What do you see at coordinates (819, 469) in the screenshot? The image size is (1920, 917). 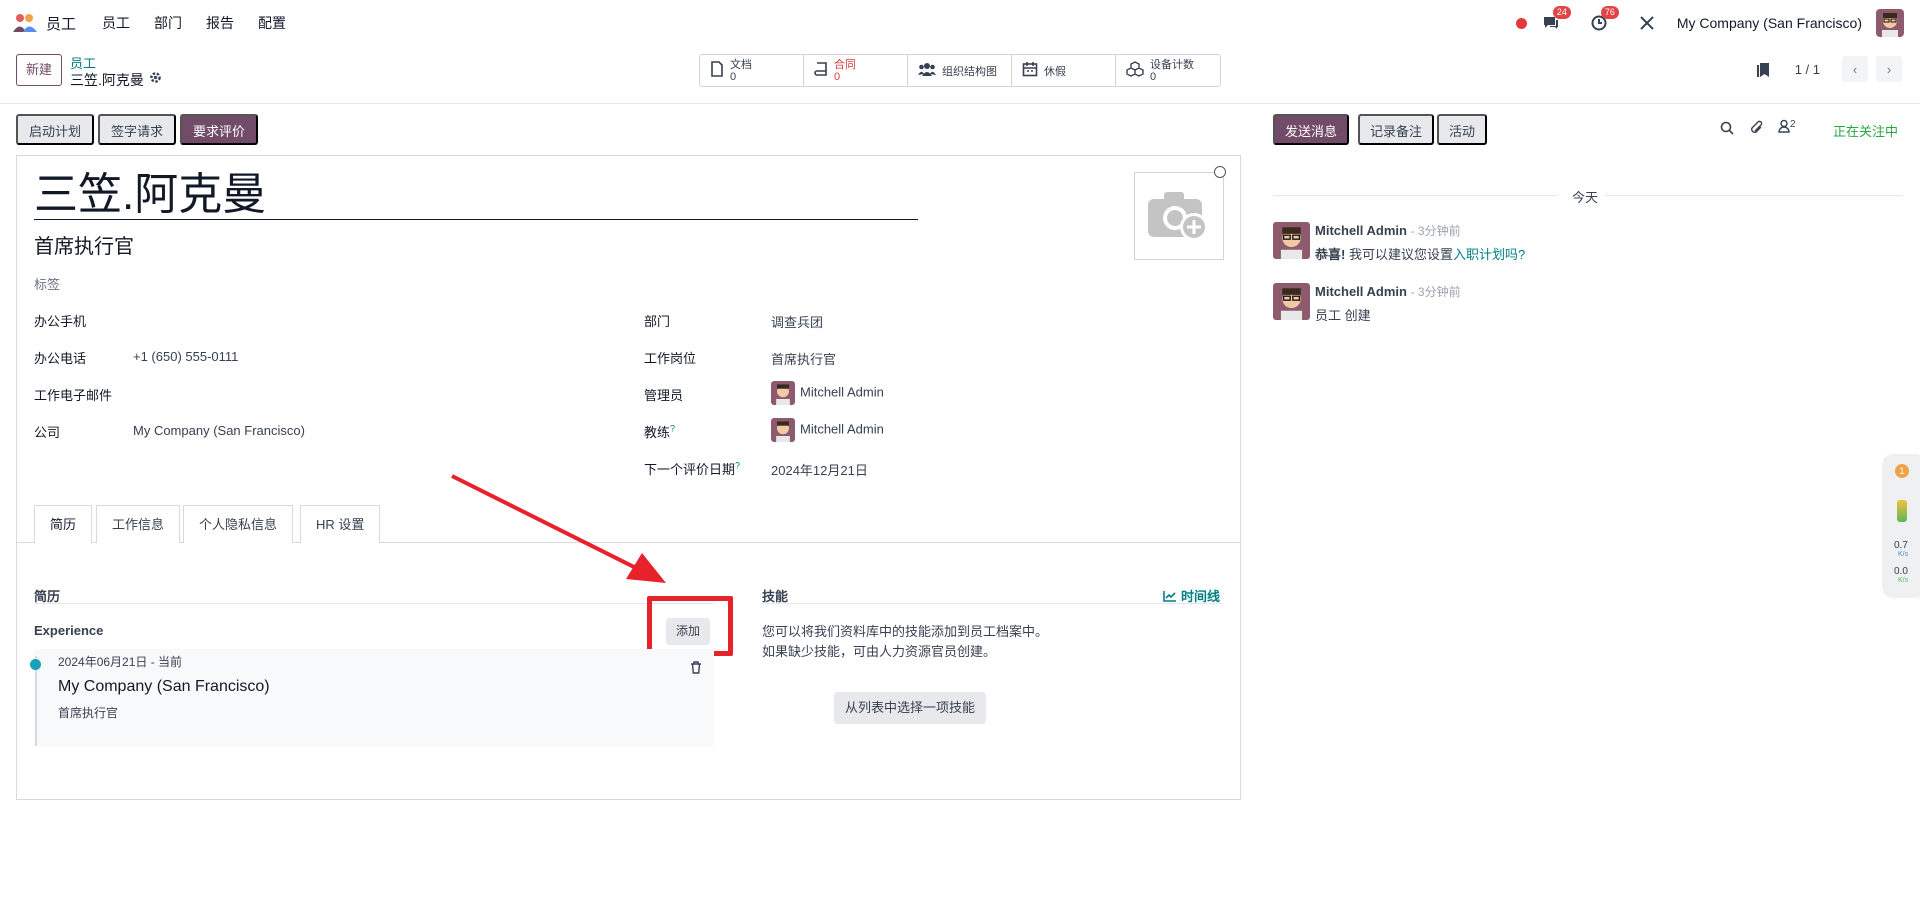 I see `next-appraisal-field: 2024年12月21日` at bounding box center [819, 469].